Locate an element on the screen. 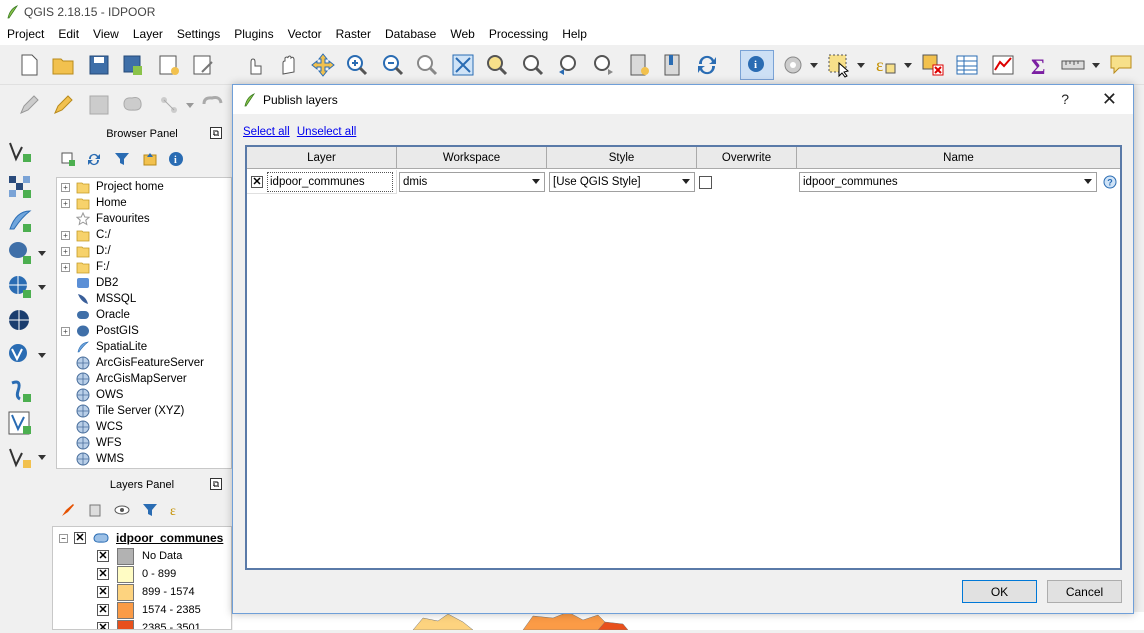  layer-row: − ✕ idpoor_communes is located at coordinates (138, 538).